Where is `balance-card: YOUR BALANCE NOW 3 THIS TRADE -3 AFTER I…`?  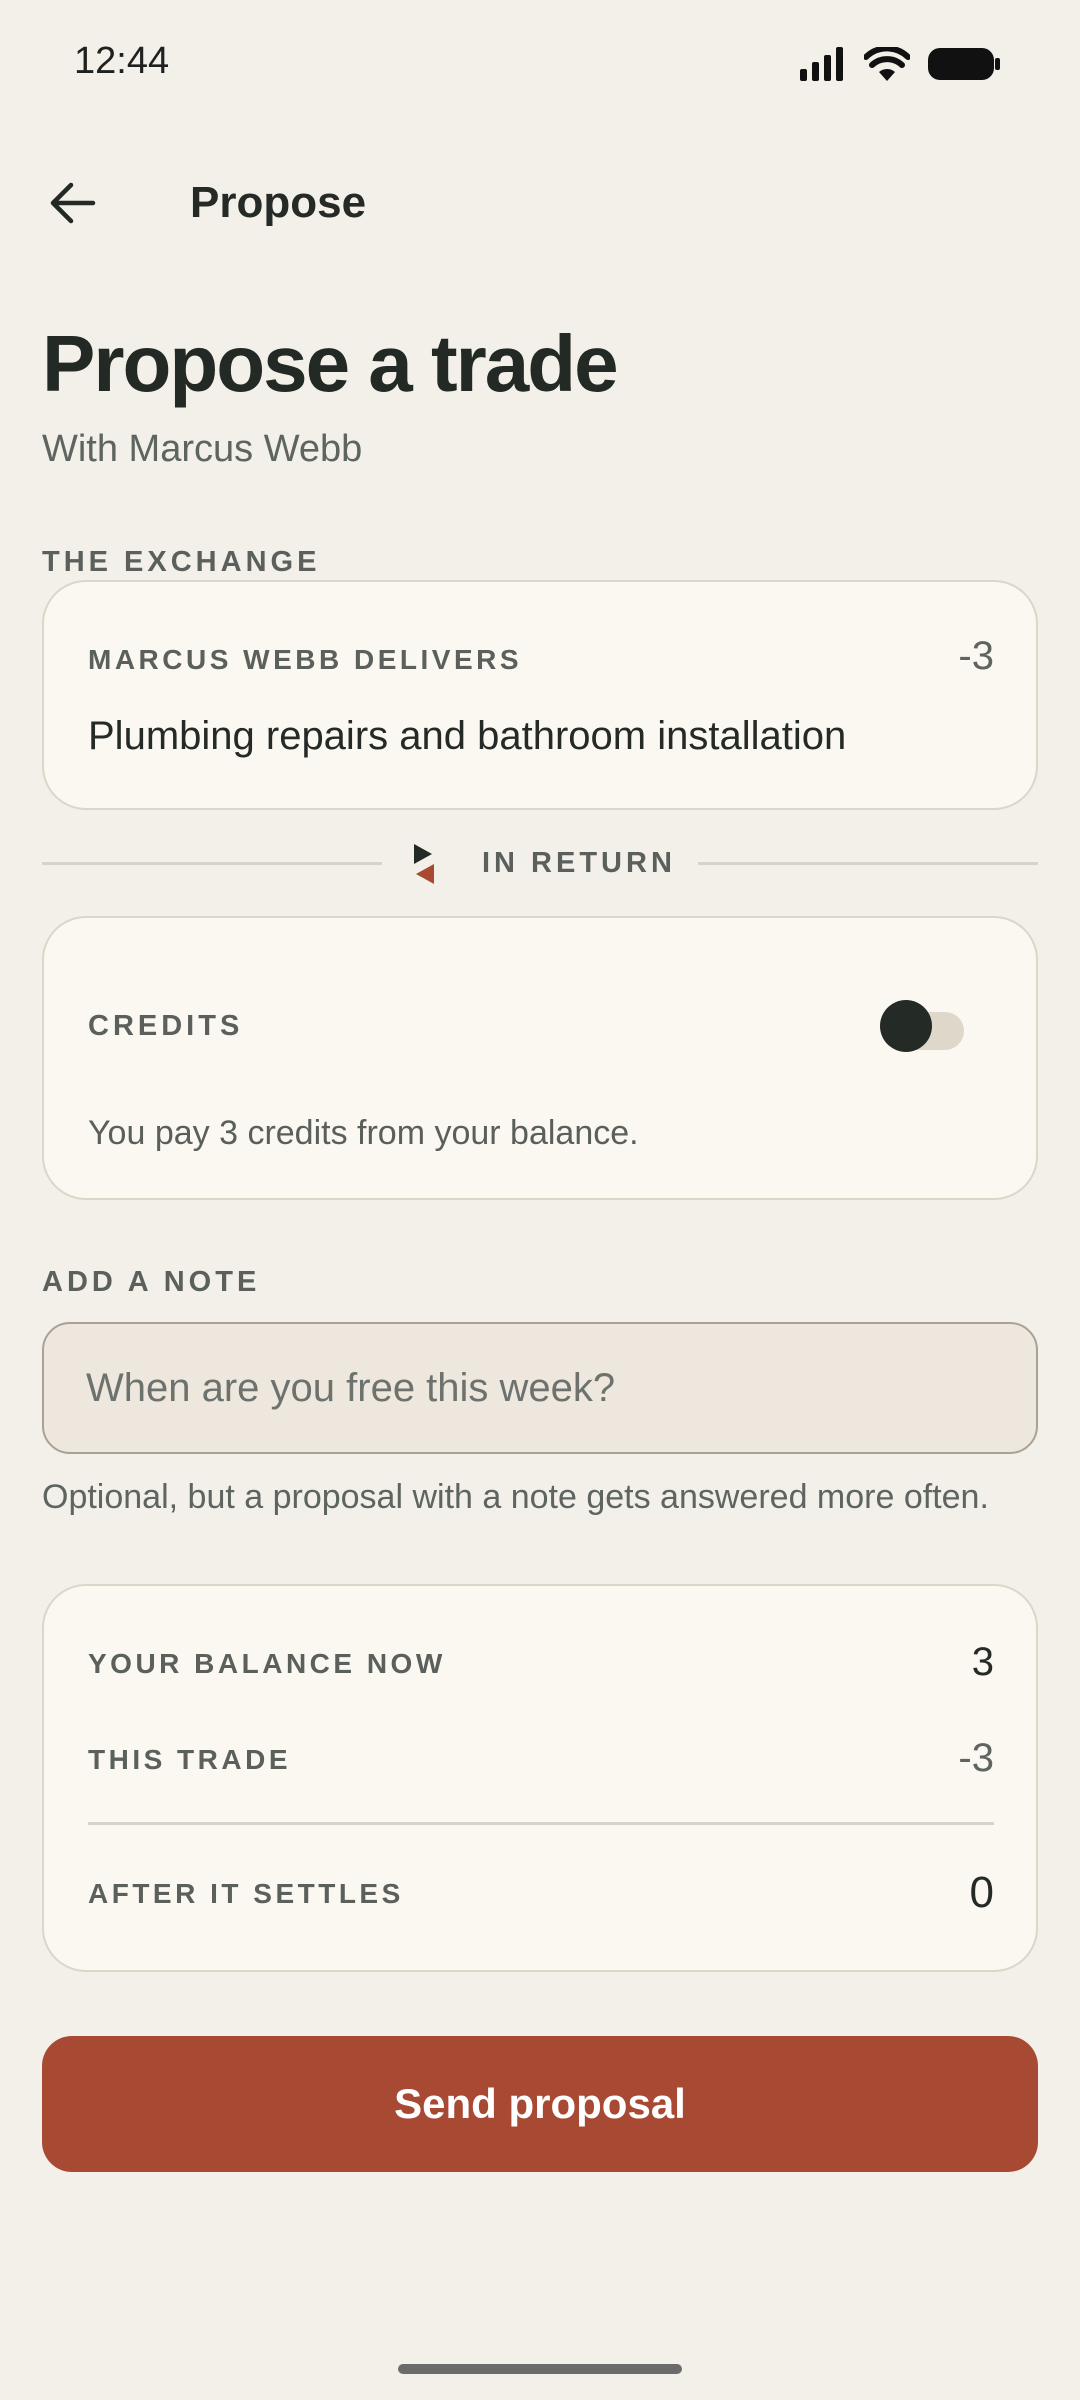 balance-card: YOUR BALANCE NOW 3 THIS TRADE -3 AFTER I… is located at coordinates (540, 1778).